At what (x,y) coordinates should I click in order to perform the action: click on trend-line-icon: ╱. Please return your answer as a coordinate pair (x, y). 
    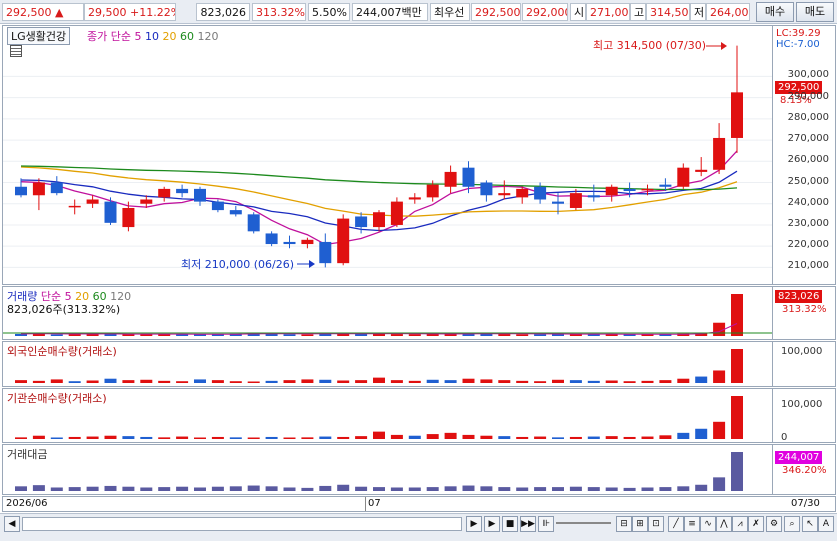
    Looking at the image, I should click on (676, 524).